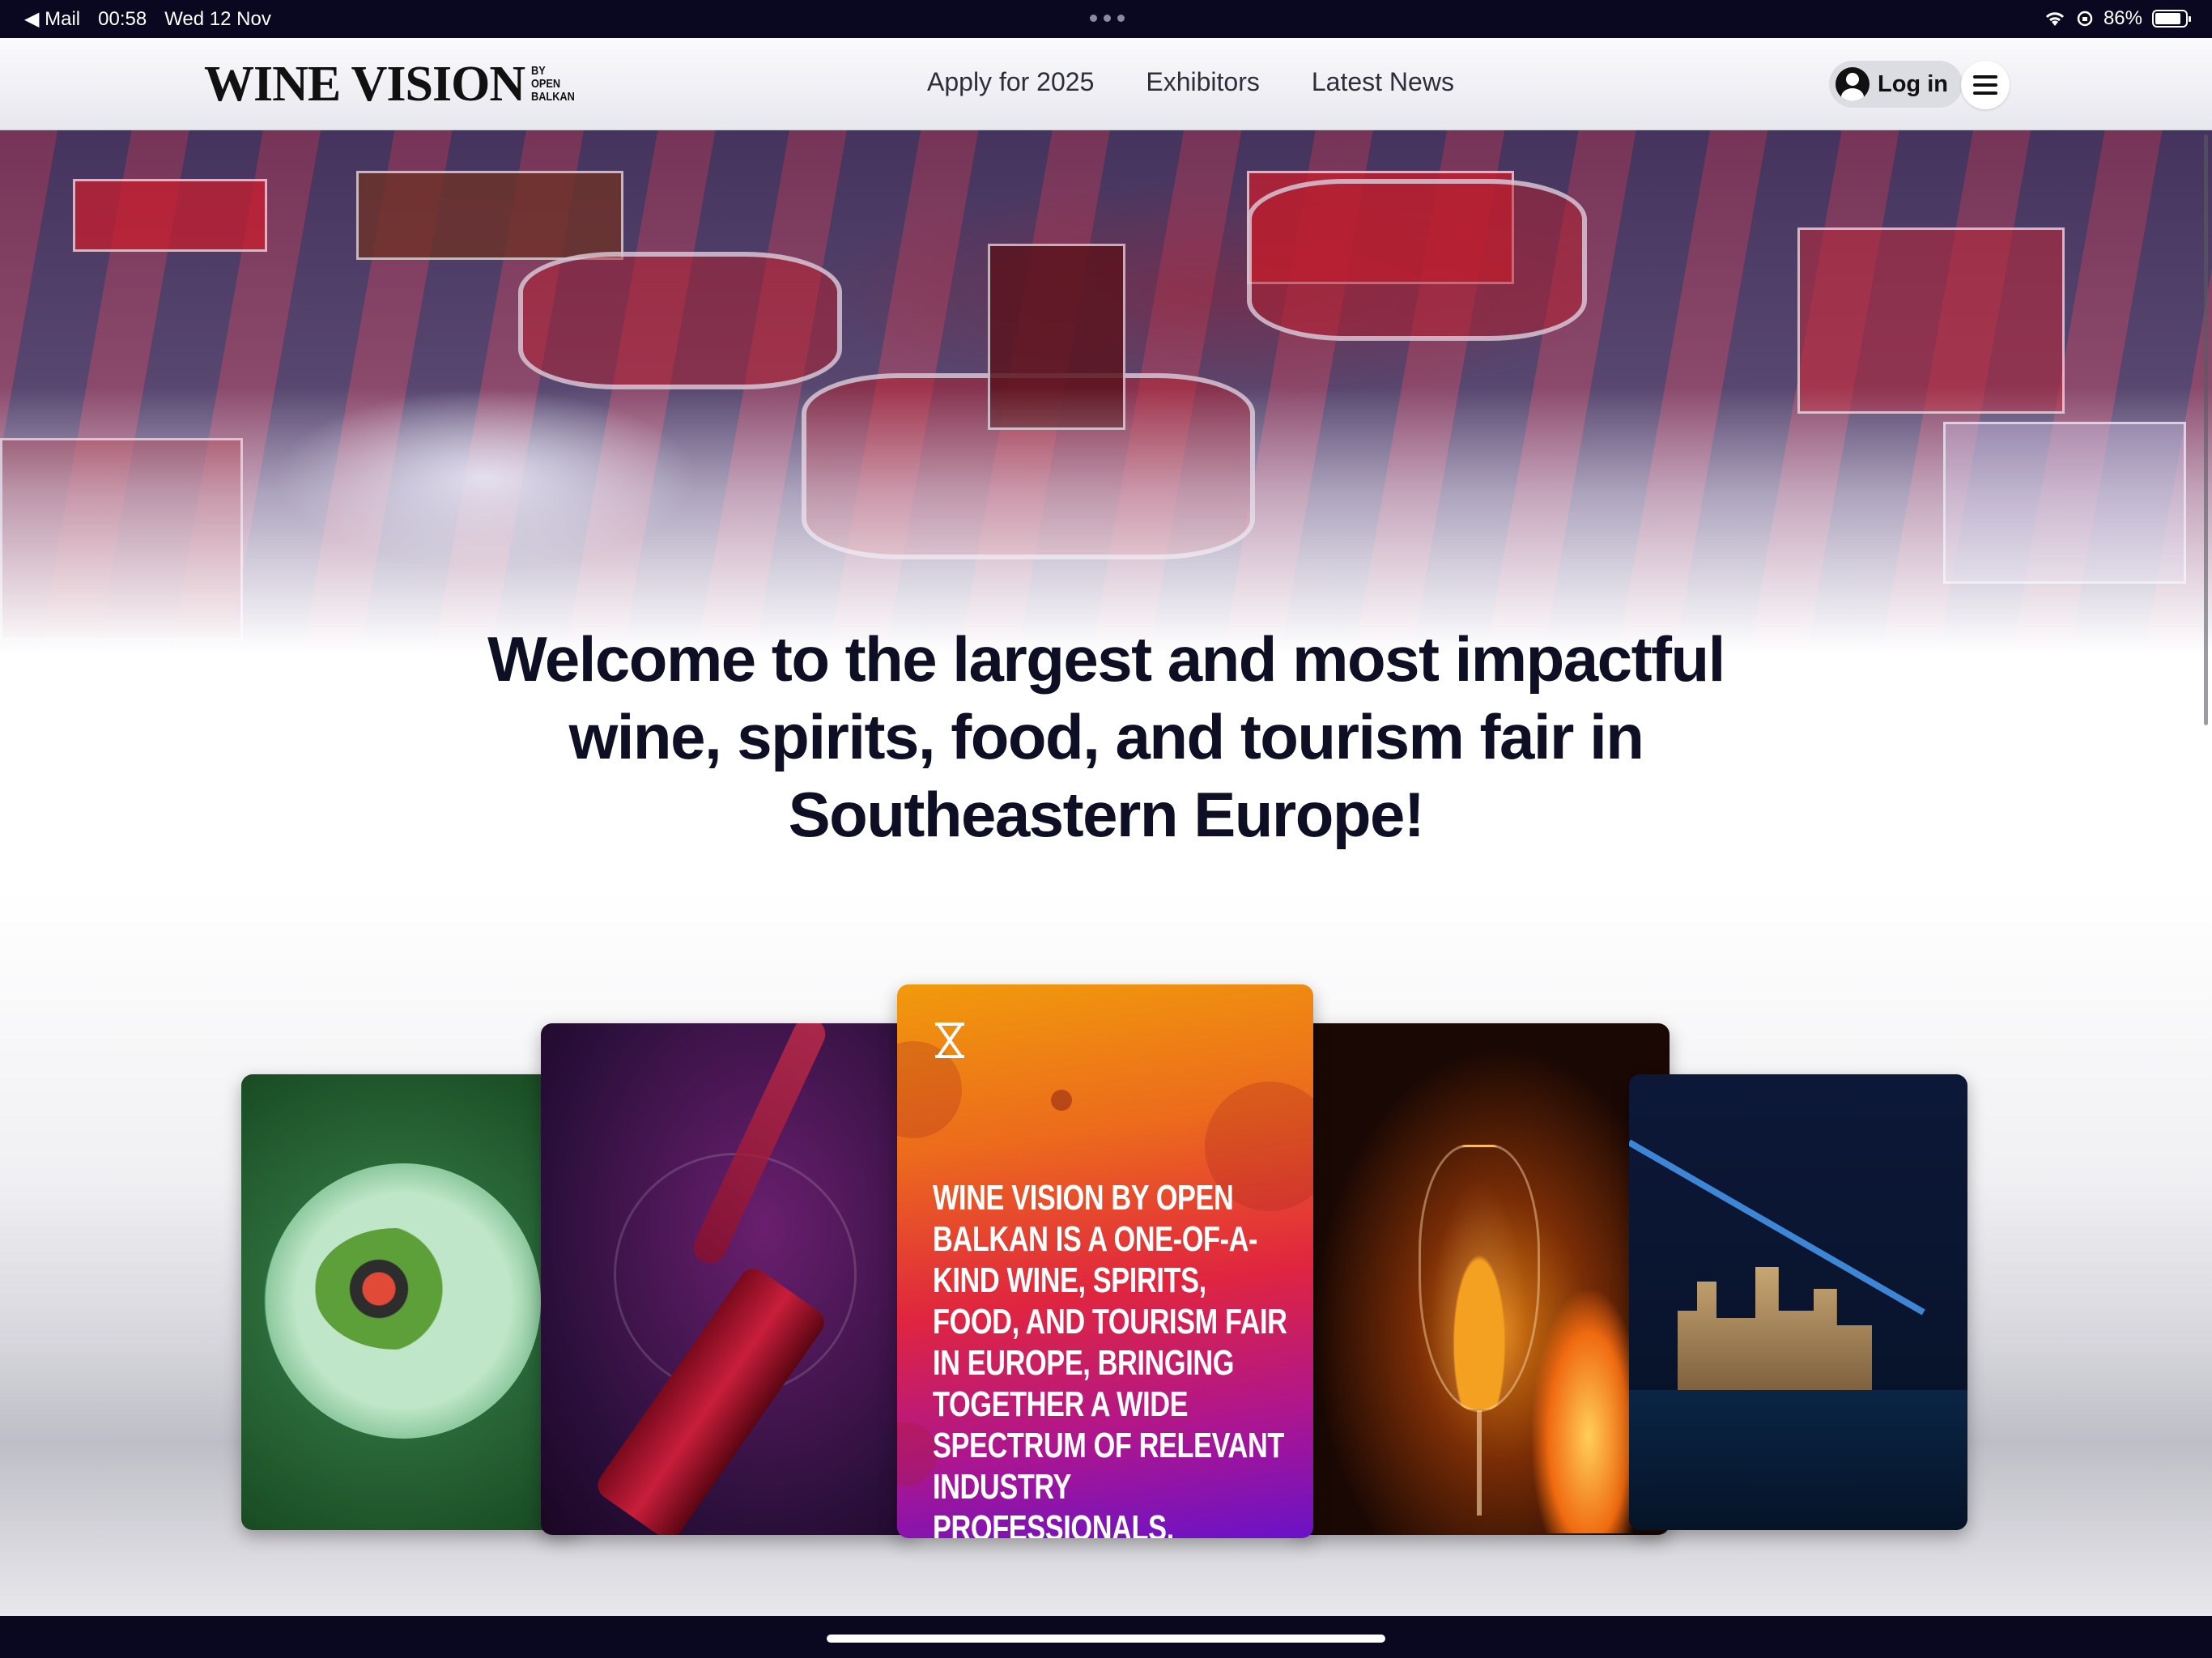 The width and height of the screenshot is (2212, 1658). I want to click on hamburger-menu-button, so click(1986, 85).